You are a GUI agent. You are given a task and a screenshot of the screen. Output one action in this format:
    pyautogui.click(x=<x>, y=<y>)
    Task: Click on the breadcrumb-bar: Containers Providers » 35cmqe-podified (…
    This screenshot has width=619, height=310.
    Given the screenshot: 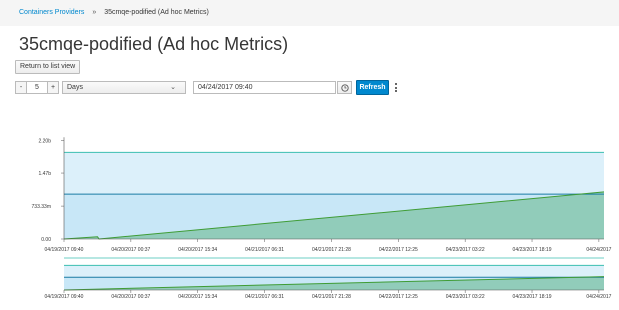 What is the action you would take?
    pyautogui.click(x=309, y=13)
    